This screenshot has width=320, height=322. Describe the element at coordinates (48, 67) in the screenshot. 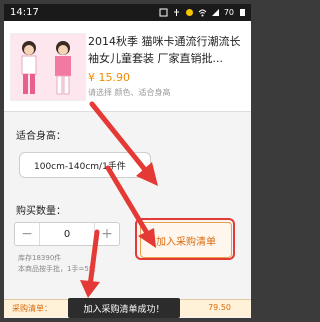

I see `product-image` at that location.